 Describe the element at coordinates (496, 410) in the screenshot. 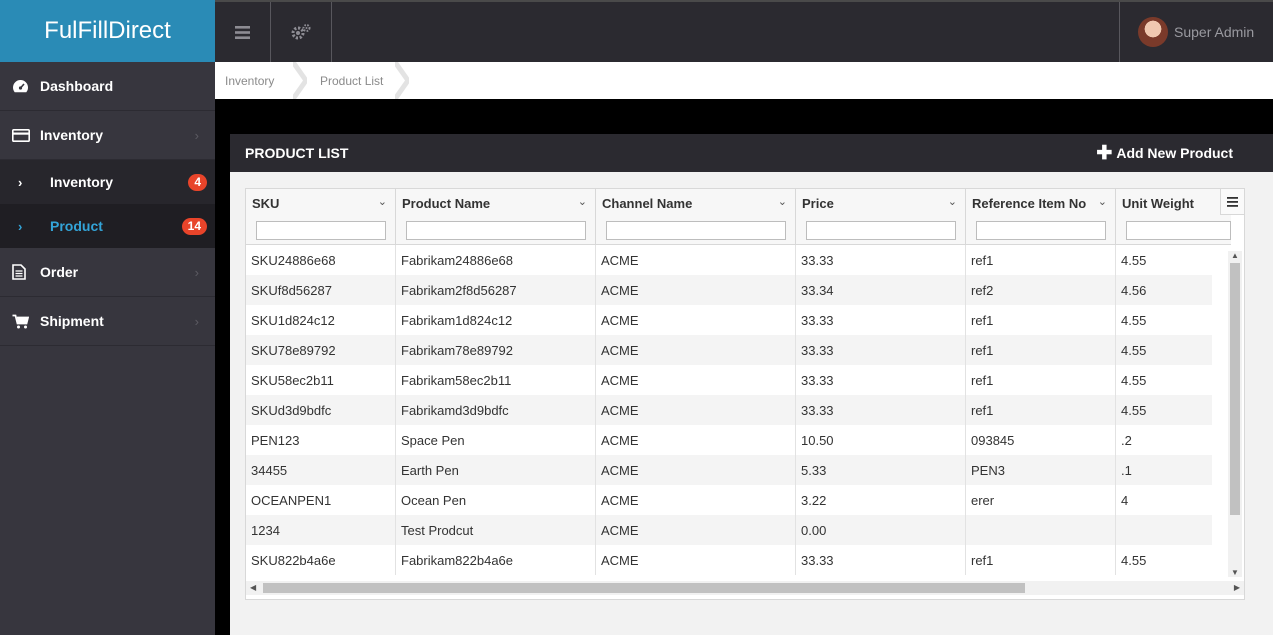

I see `cell-product-name: Fabrikamd3d9bdfc` at that location.